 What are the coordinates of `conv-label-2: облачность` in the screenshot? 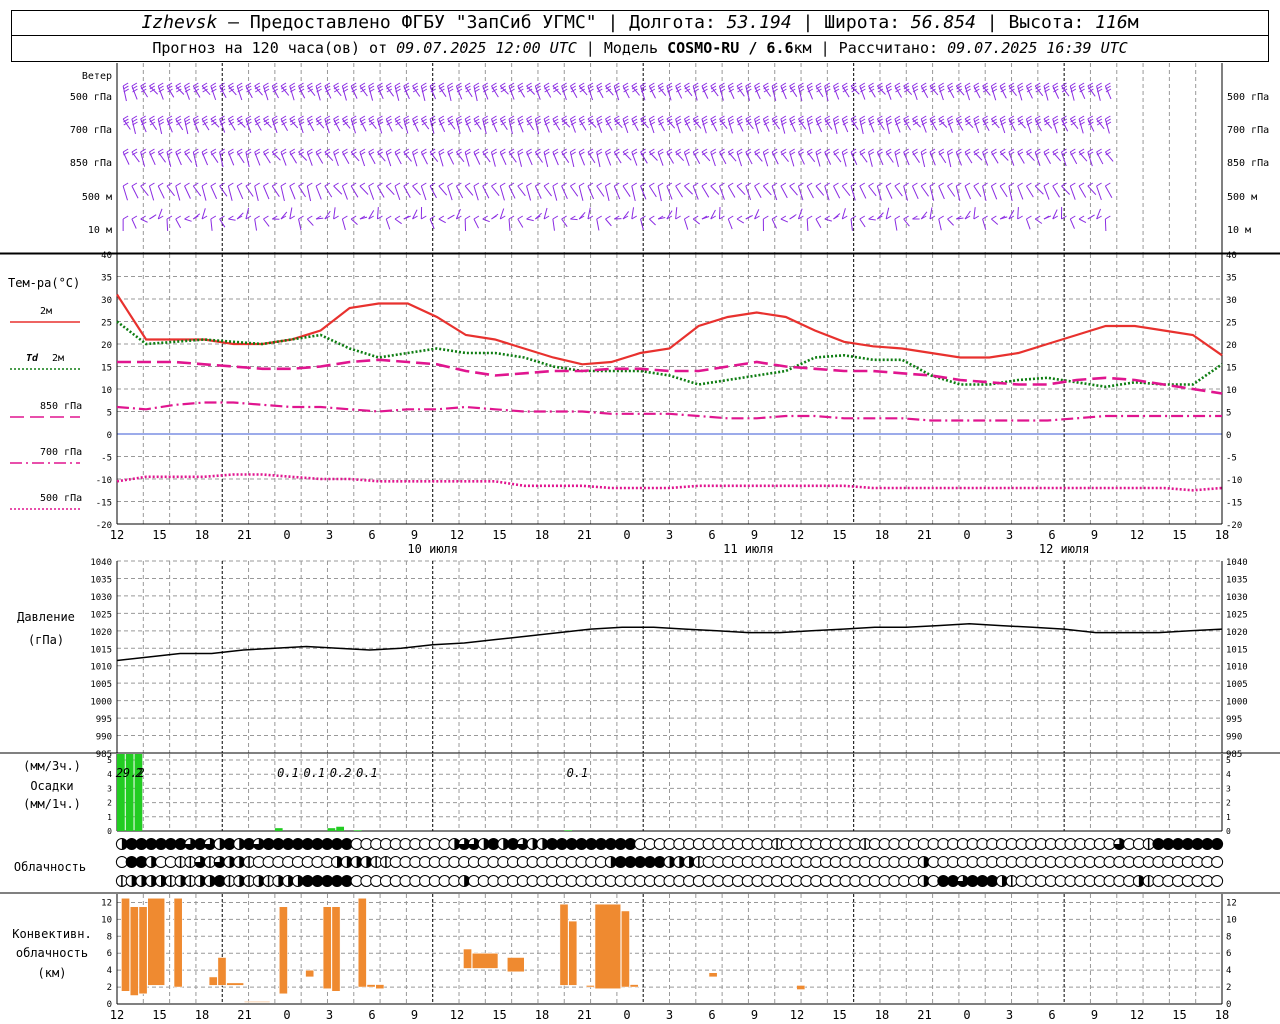 It's located at (52, 953).